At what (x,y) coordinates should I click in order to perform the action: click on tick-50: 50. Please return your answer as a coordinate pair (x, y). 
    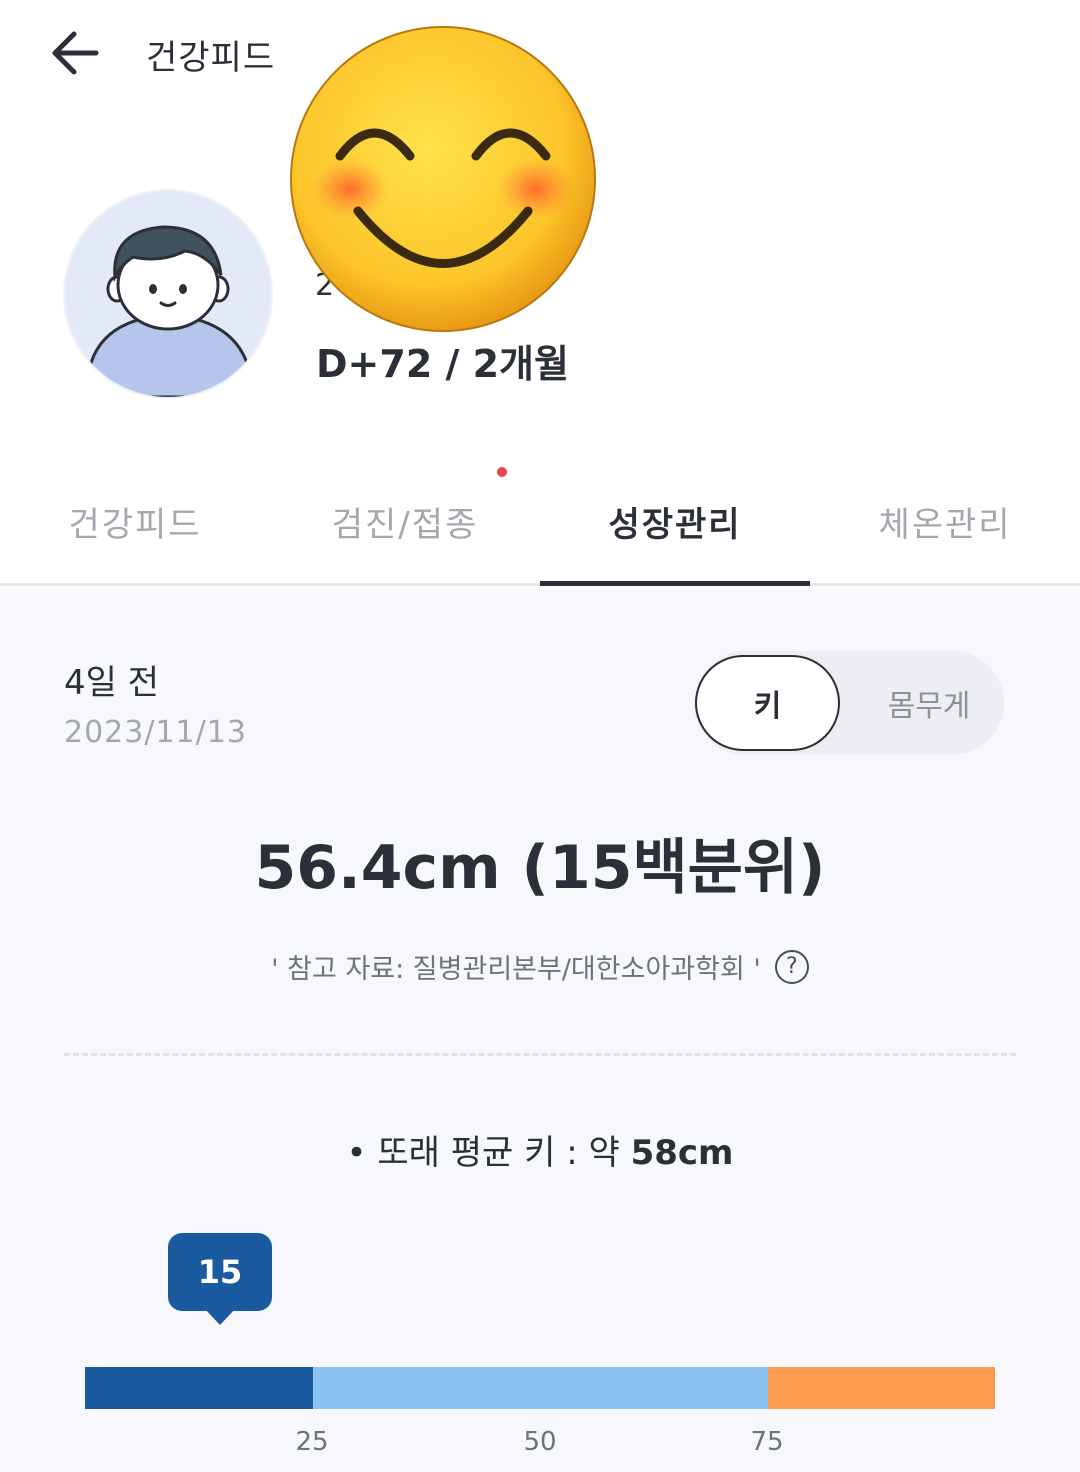
    Looking at the image, I should click on (540, 1442).